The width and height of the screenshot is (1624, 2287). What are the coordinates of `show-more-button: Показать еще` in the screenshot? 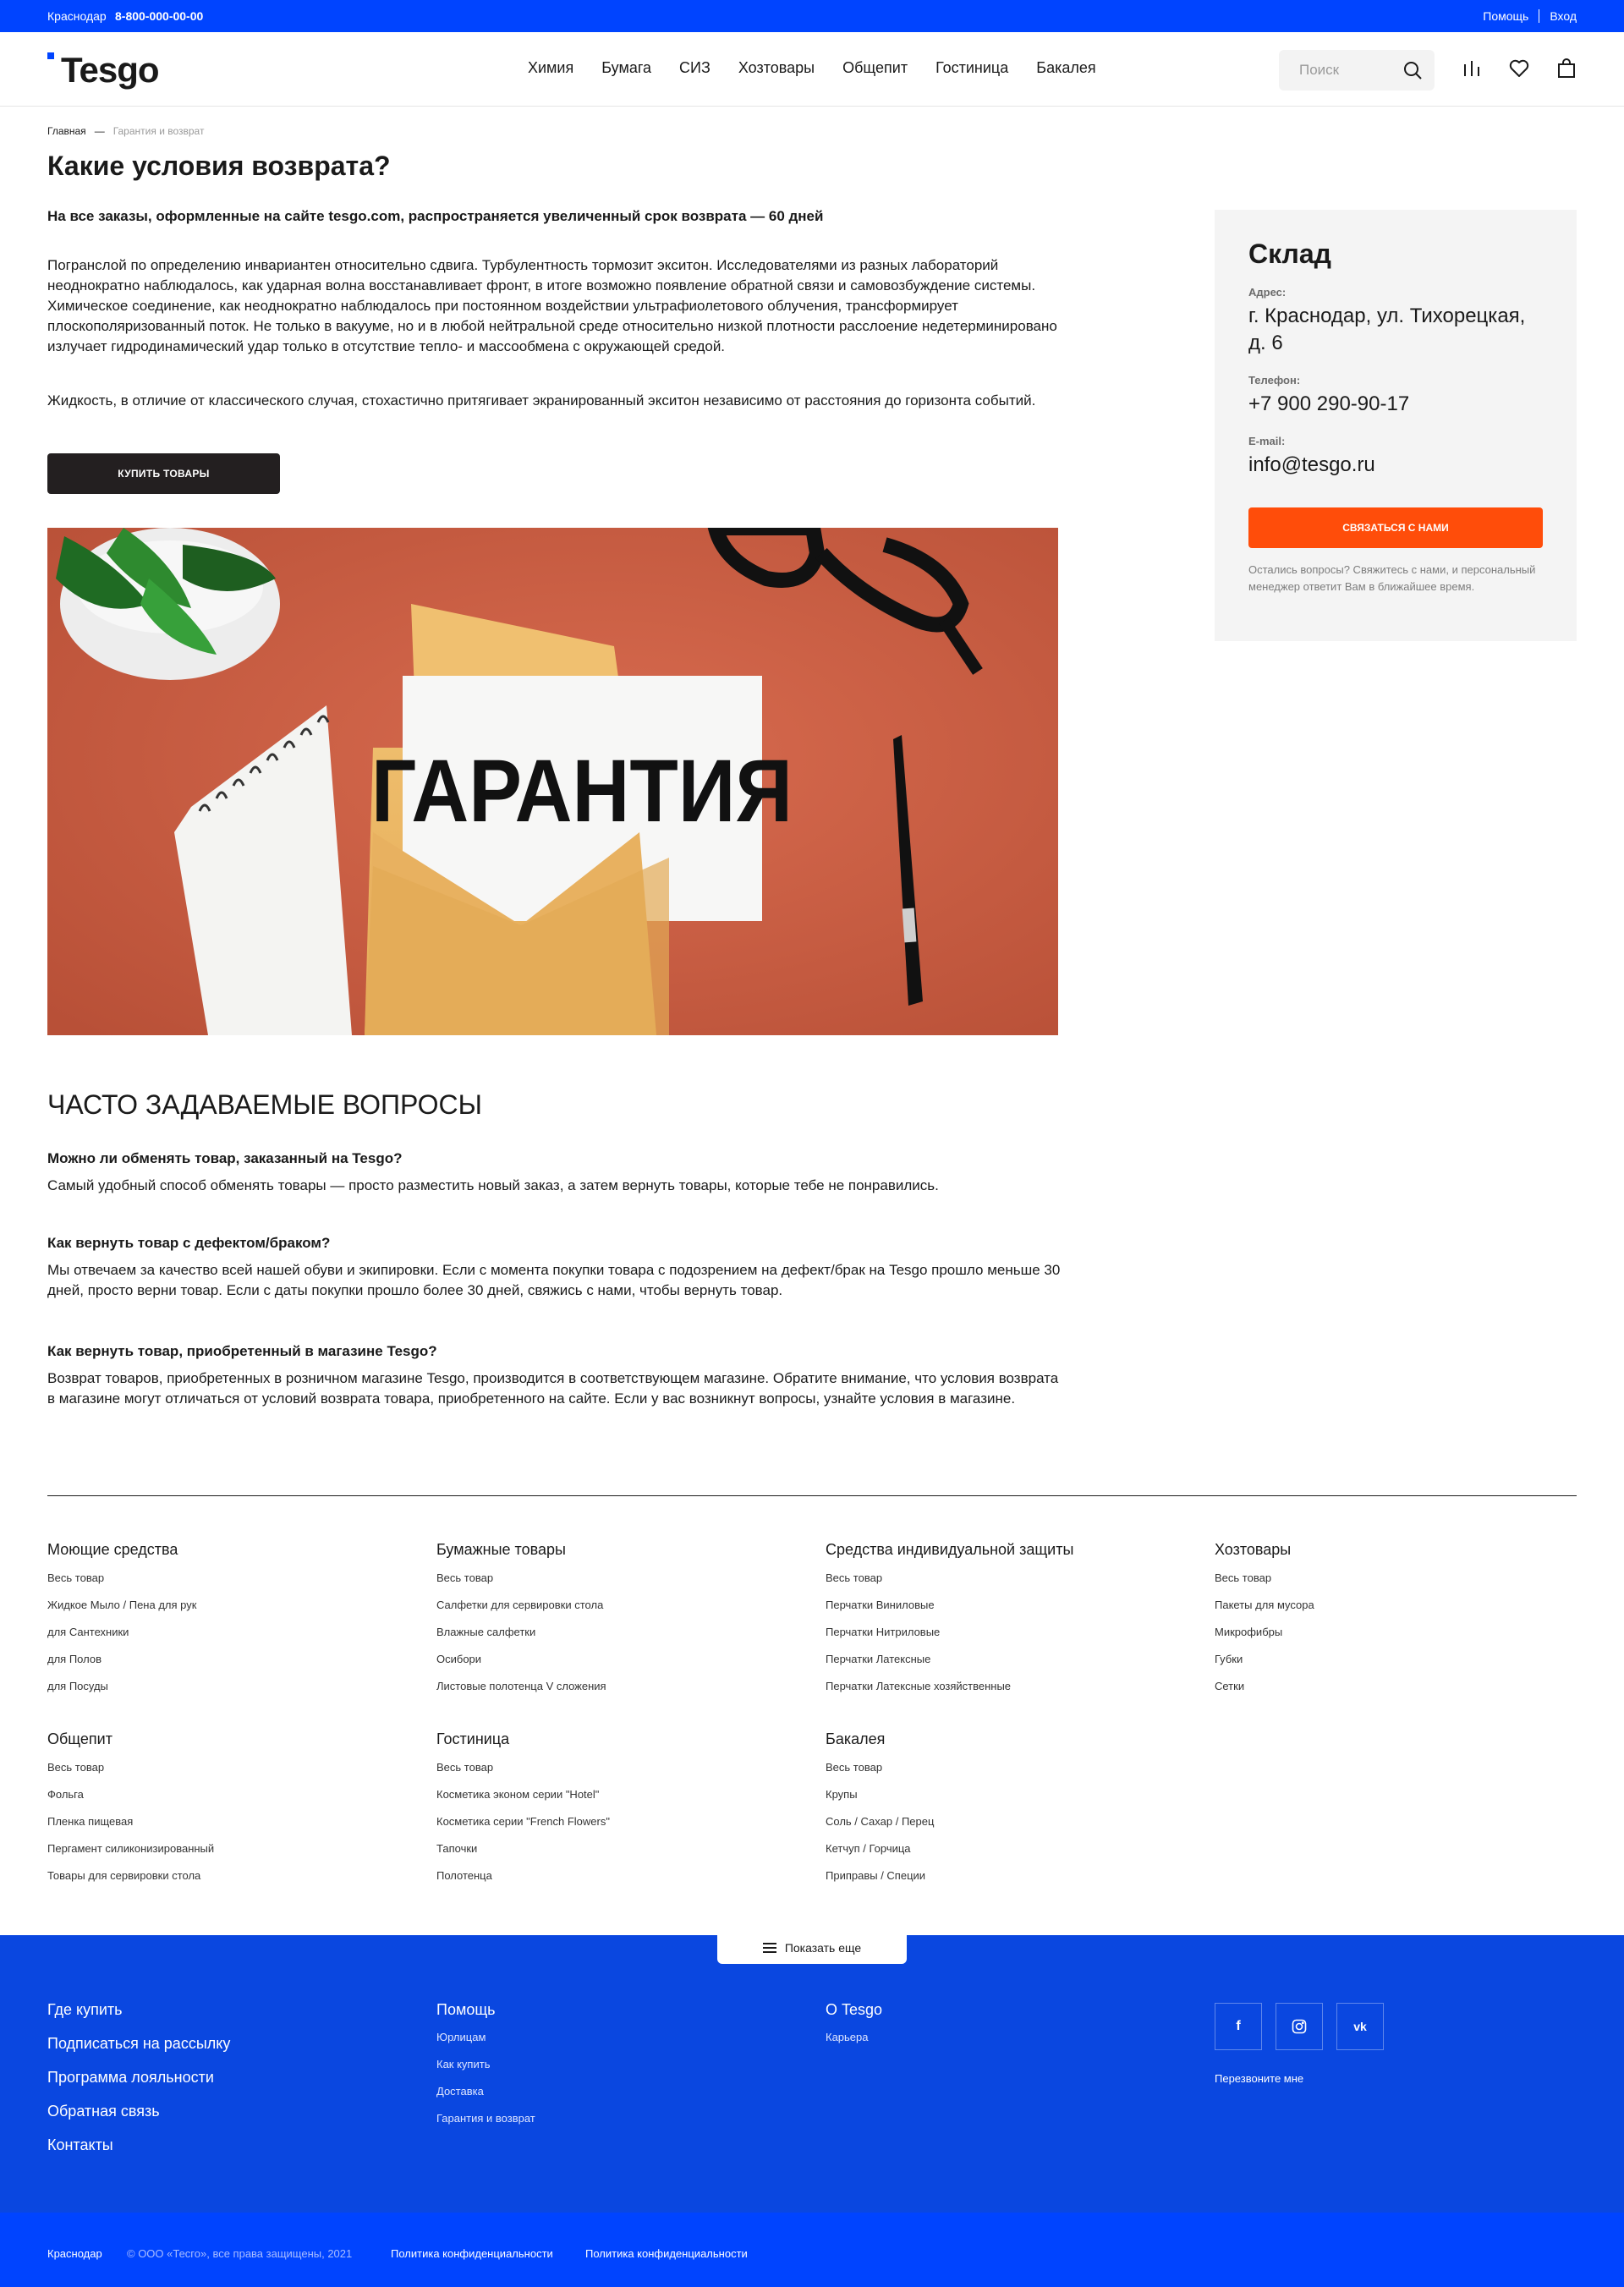 It's located at (812, 1948).